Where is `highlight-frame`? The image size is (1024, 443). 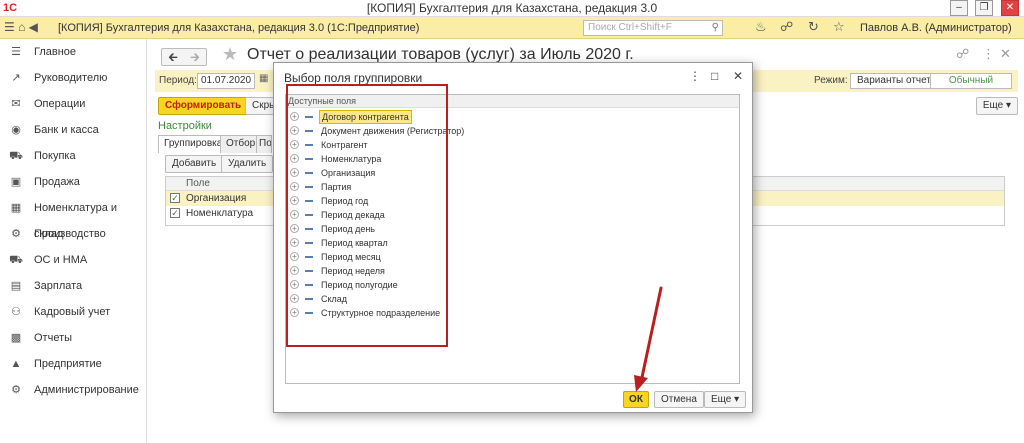 highlight-frame is located at coordinates (367, 215).